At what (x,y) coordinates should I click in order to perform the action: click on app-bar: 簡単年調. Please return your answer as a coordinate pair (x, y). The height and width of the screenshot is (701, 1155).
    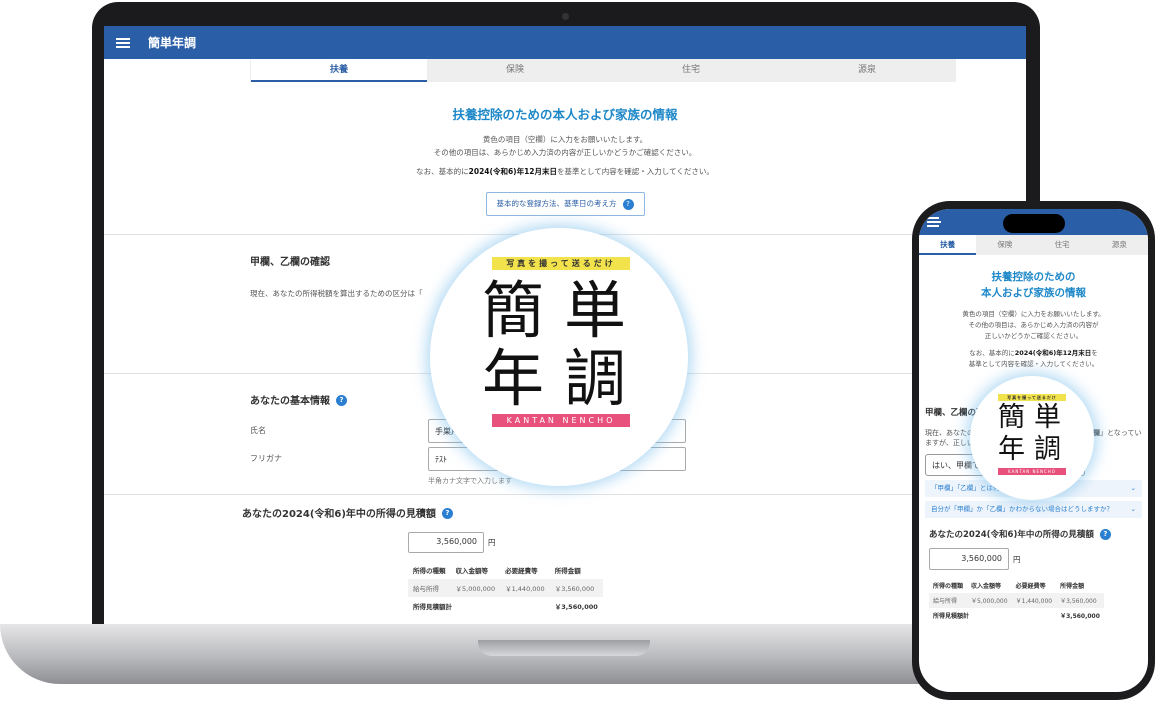
    Looking at the image, I should click on (565, 42).